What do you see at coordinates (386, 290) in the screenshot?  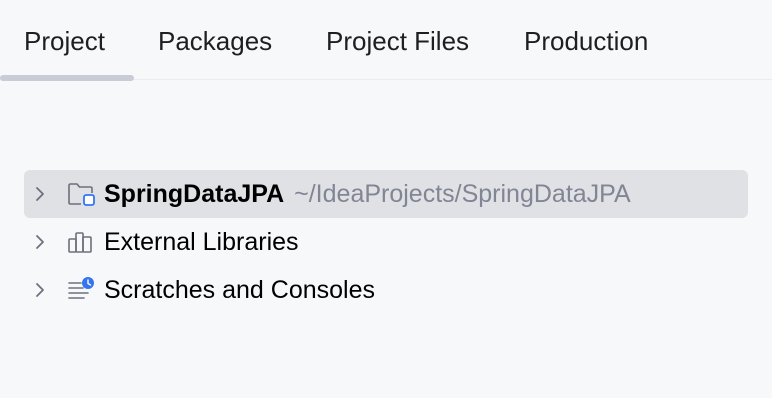 I see `tree-item-scratches-and-consoles: Scratches and Consoles` at bounding box center [386, 290].